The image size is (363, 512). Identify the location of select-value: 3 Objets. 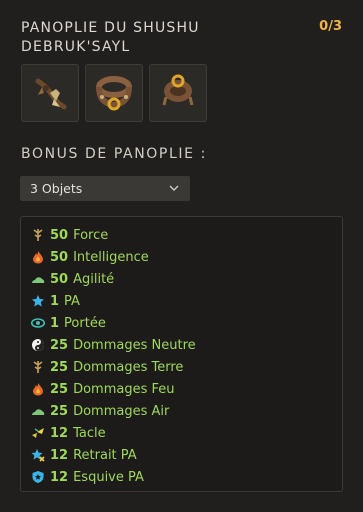
(56, 188).